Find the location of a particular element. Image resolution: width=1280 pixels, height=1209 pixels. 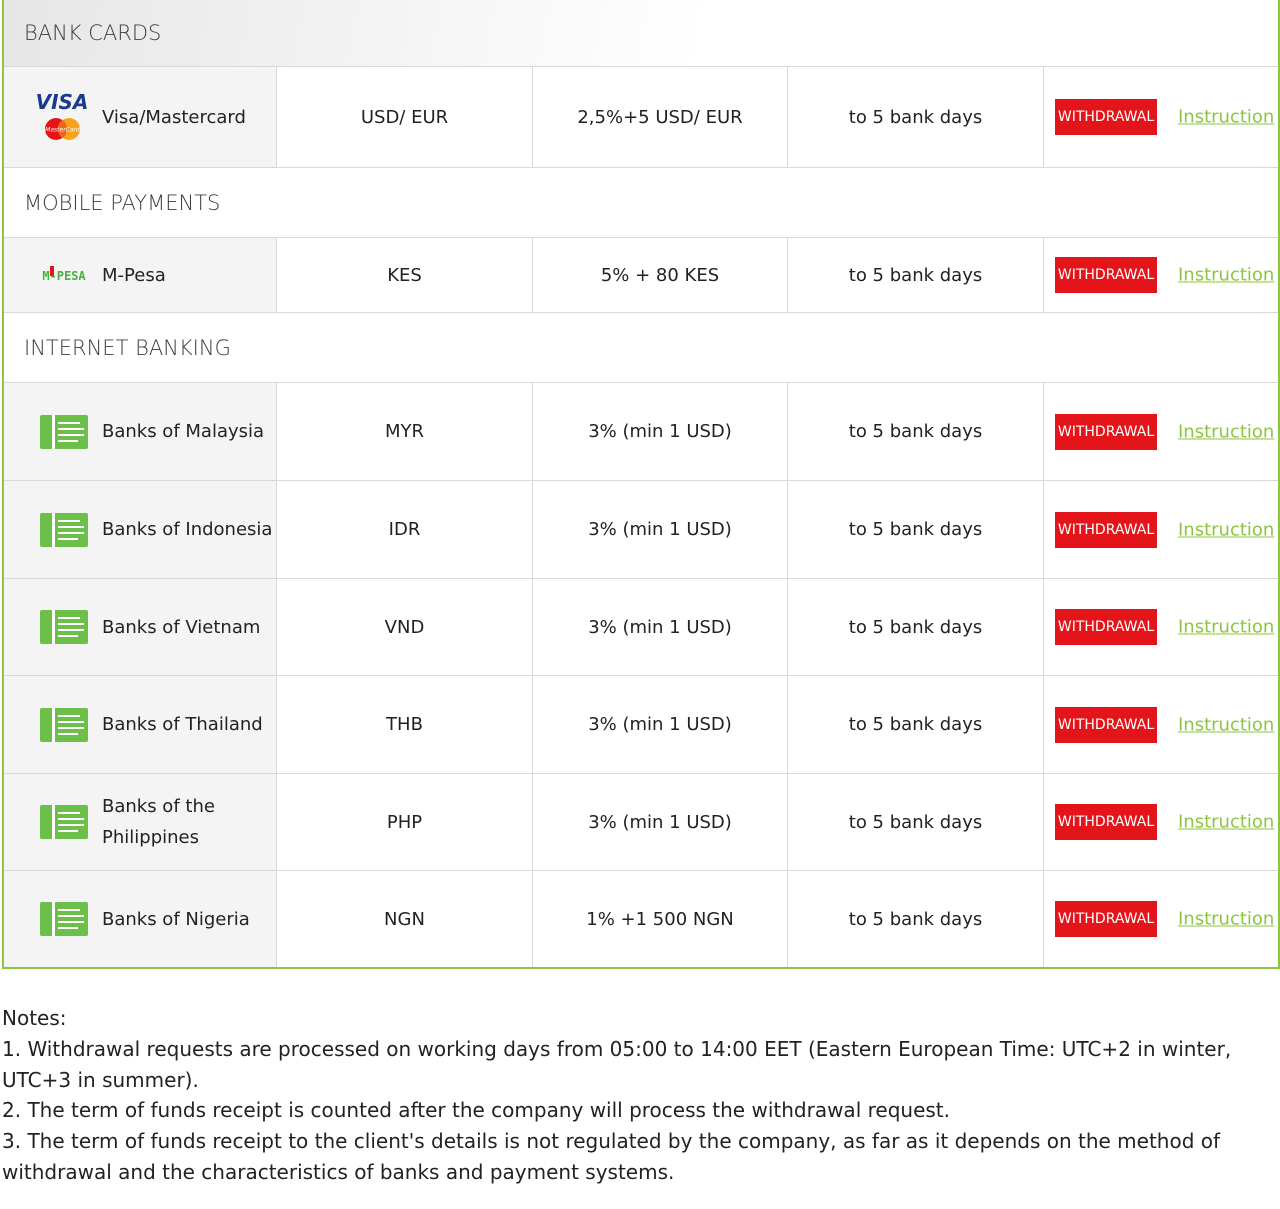

method-name: M-Pesa is located at coordinates (134, 275).